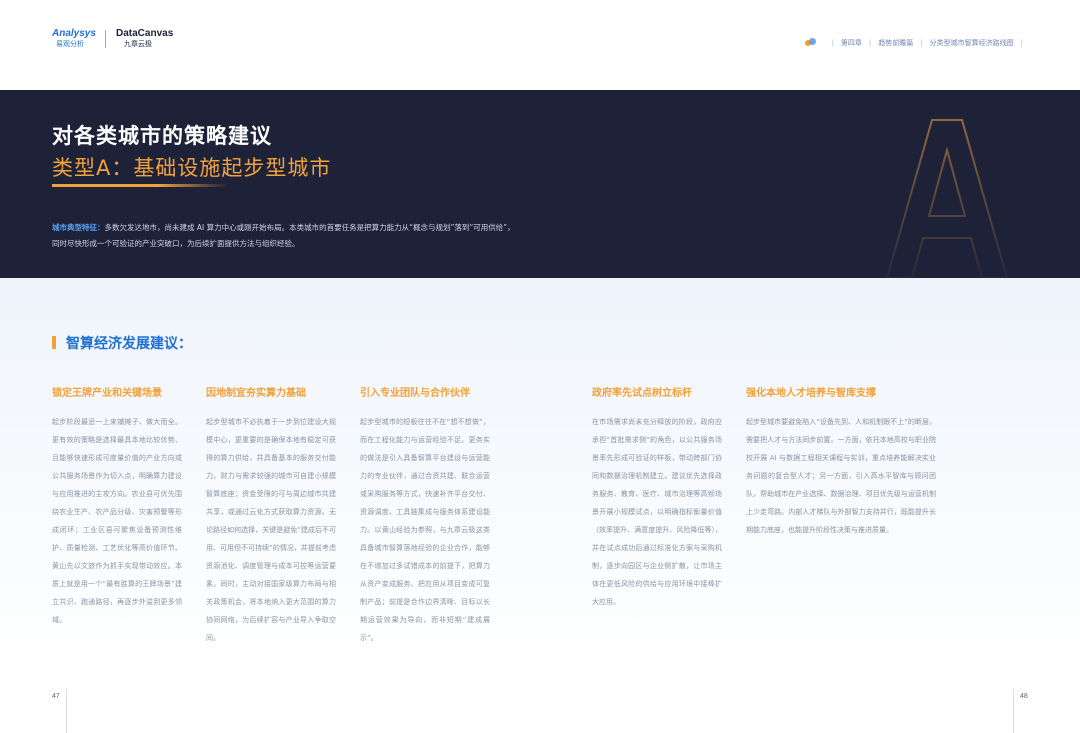 The height and width of the screenshot is (733, 1080). What do you see at coordinates (642, 393) in the screenshot?
I see `column-heading: 政府率先试点树立标杆` at bounding box center [642, 393].